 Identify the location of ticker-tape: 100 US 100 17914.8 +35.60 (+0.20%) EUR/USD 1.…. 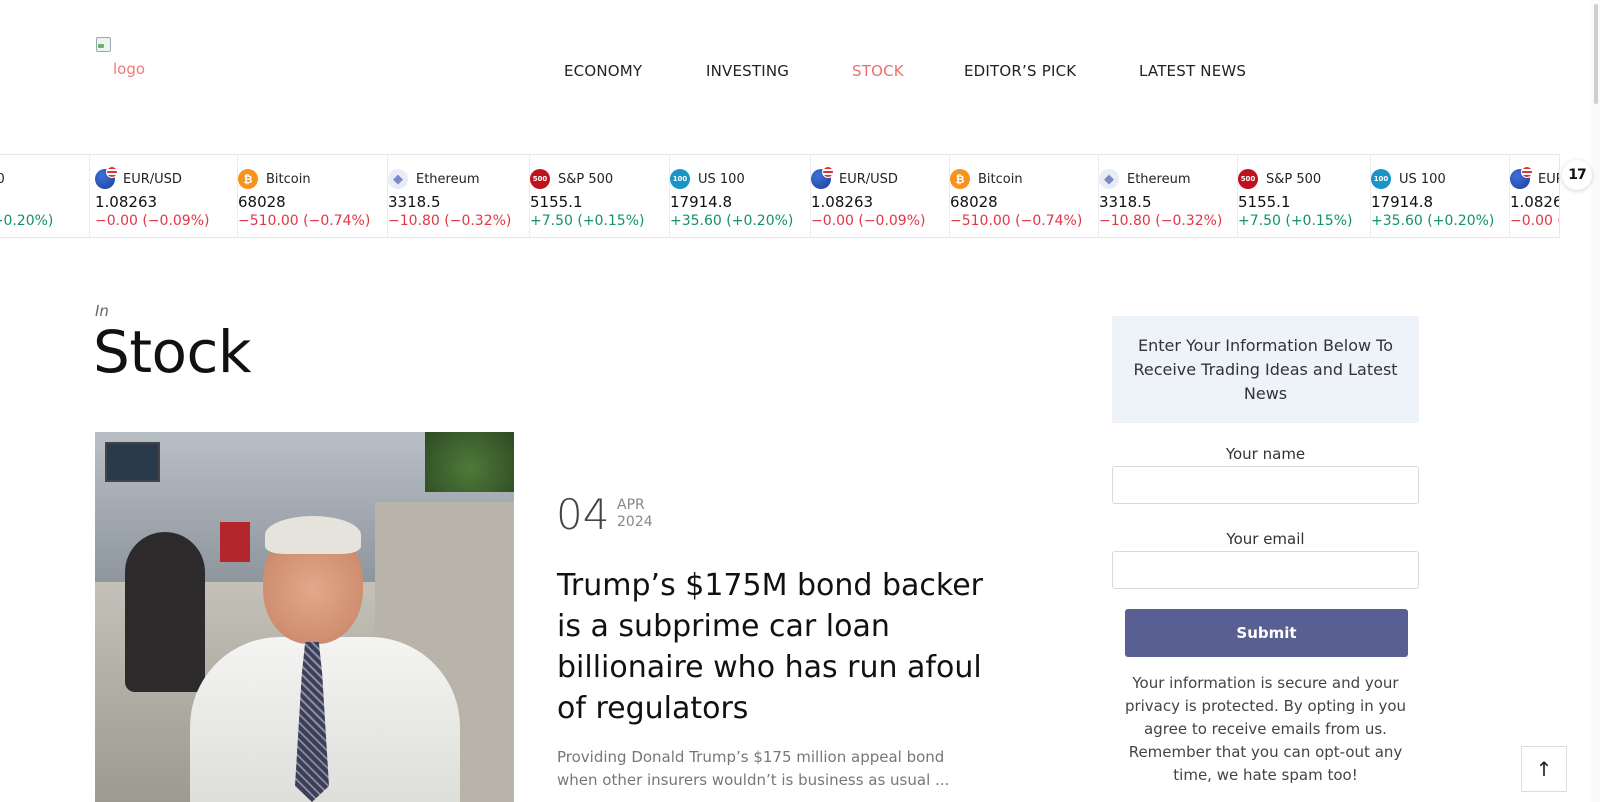
(780, 196).